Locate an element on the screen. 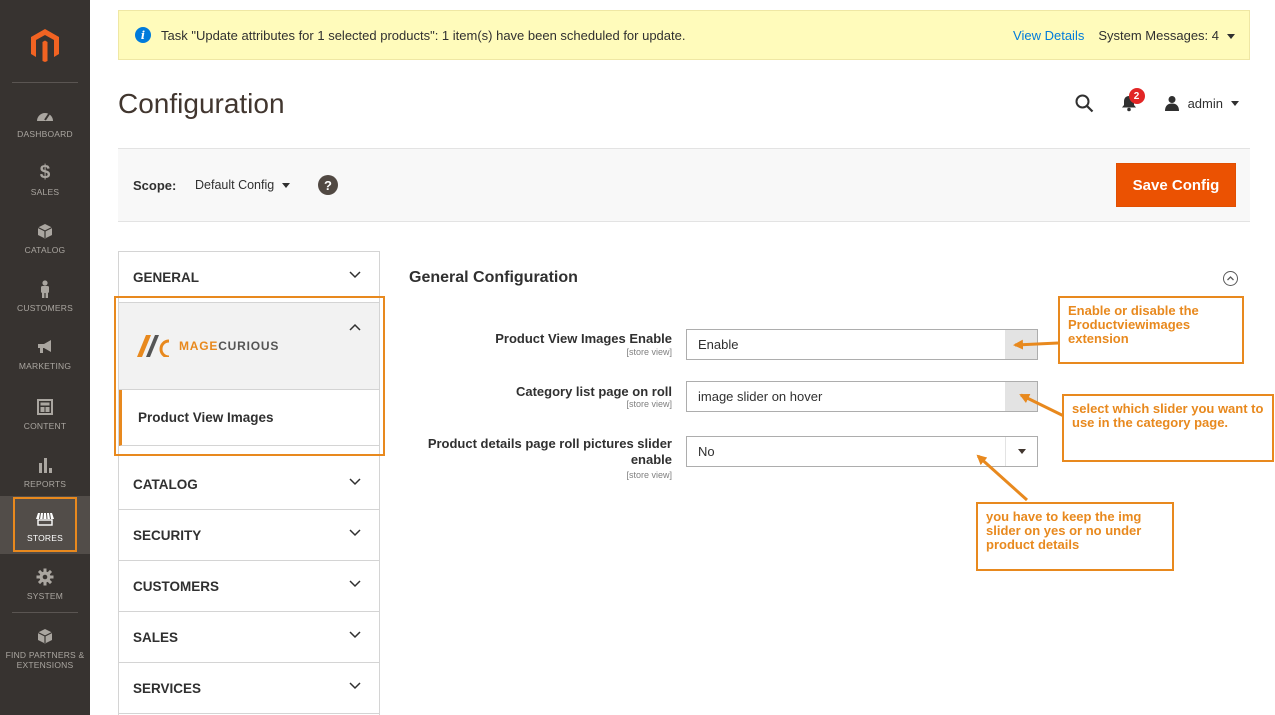 The image size is (1275, 715). product-view-images-enable-select: Enable is located at coordinates (862, 344).